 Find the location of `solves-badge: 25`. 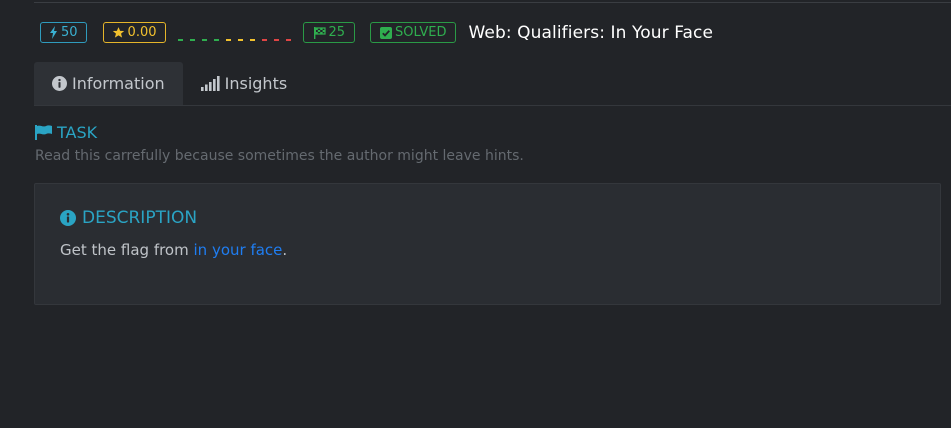

solves-badge: 25 is located at coordinates (329, 32).